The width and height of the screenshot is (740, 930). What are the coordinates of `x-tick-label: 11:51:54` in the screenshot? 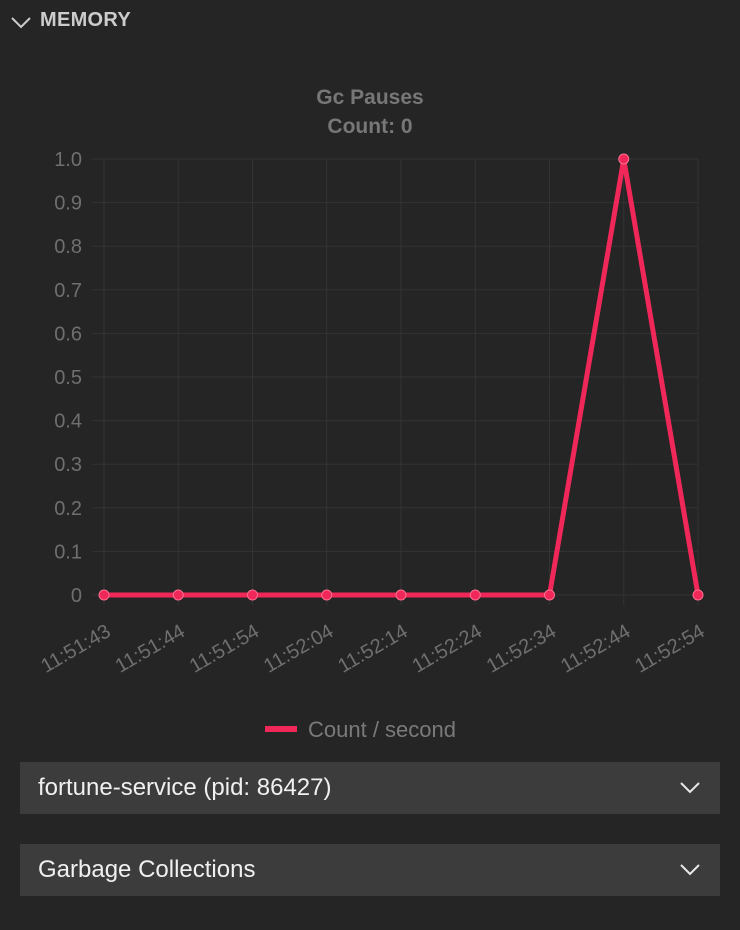 It's located at (224, 648).